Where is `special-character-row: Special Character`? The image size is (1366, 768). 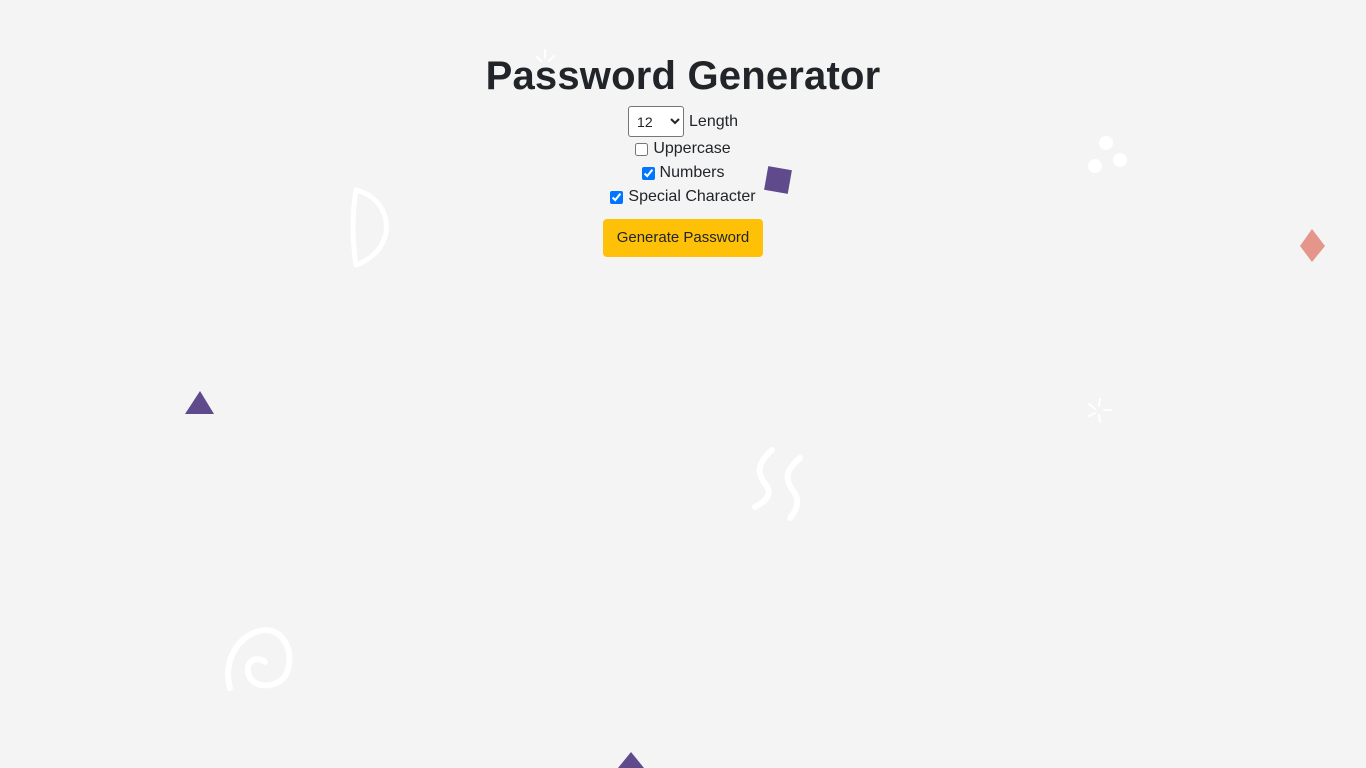 special-character-row: Special Character is located at coordinates (683, 197).